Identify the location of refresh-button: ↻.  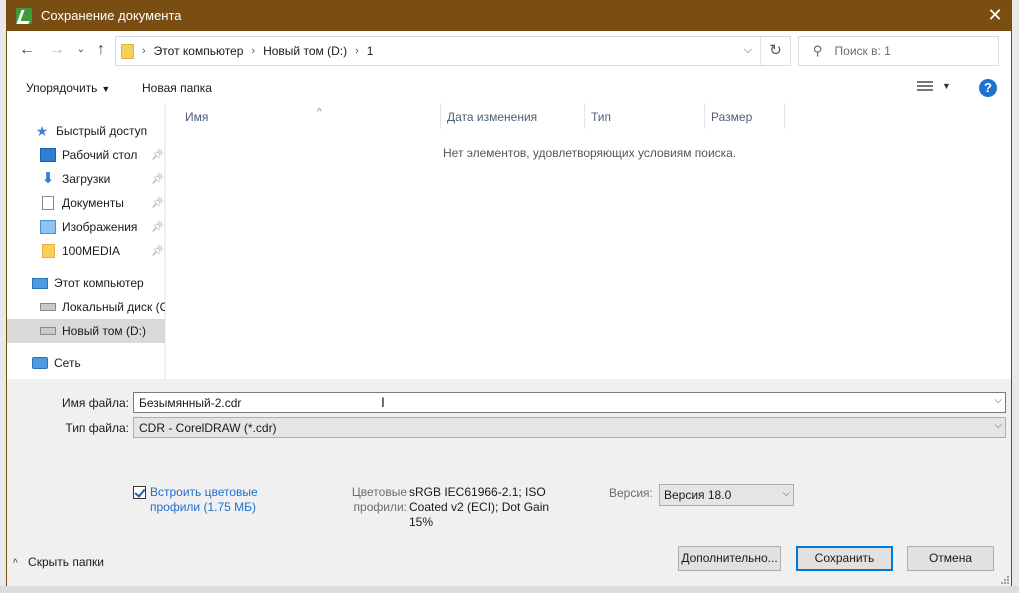
(775, 51).